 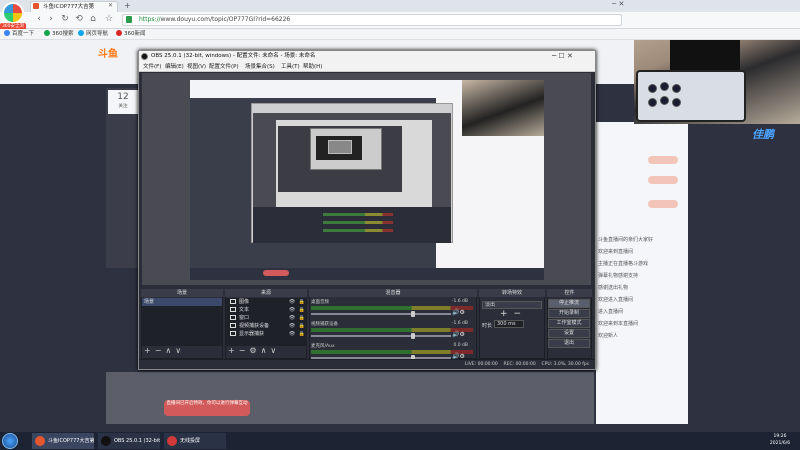 I want to click on menu-item: 工具(T), so click(x=290, y=67).